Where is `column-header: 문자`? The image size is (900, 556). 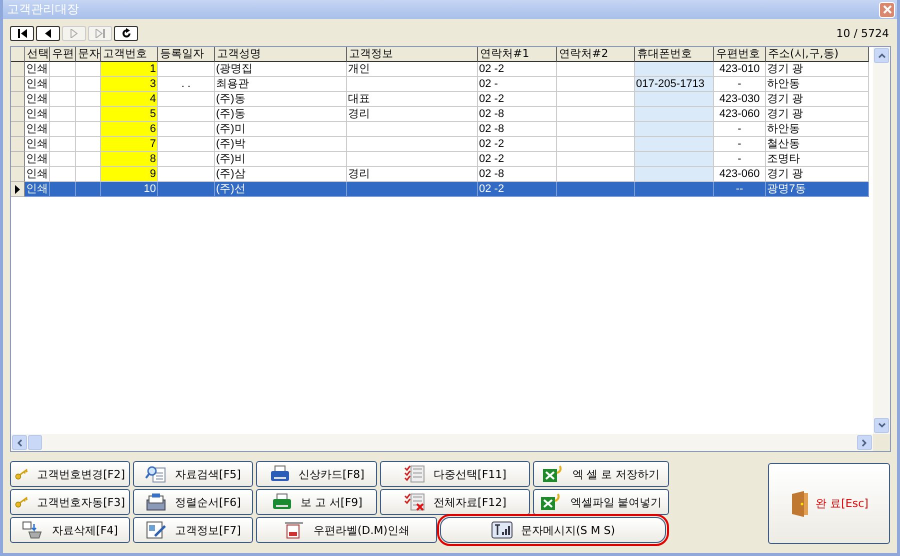
column-header: 문자 is located at coordinates (88, 54).